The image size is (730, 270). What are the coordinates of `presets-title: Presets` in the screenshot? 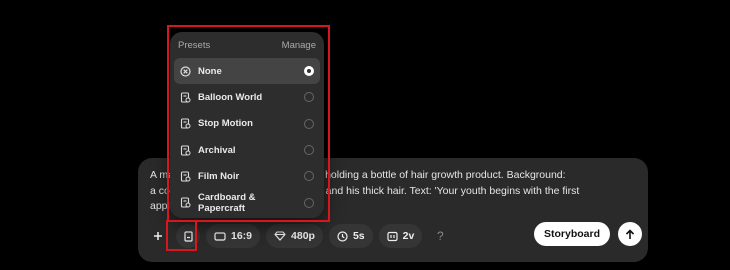 It's located at (194, 45).